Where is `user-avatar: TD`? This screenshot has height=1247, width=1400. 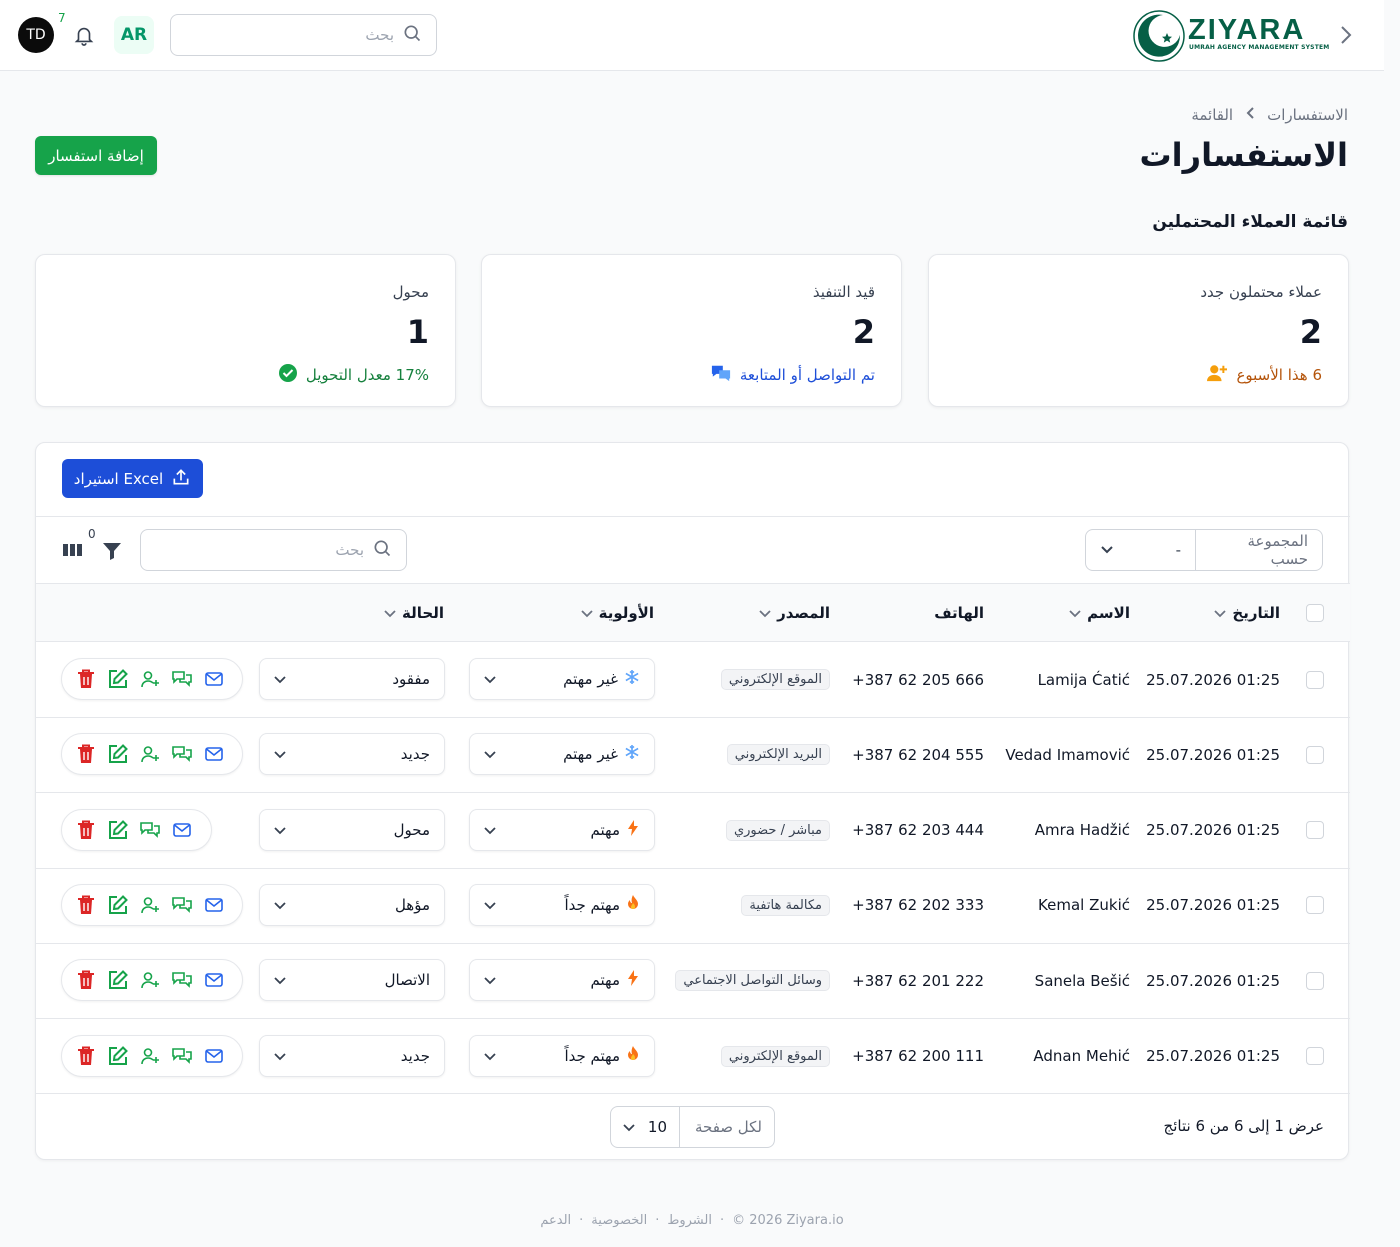 user-avatar: TD is located at coordinates (36, 35).